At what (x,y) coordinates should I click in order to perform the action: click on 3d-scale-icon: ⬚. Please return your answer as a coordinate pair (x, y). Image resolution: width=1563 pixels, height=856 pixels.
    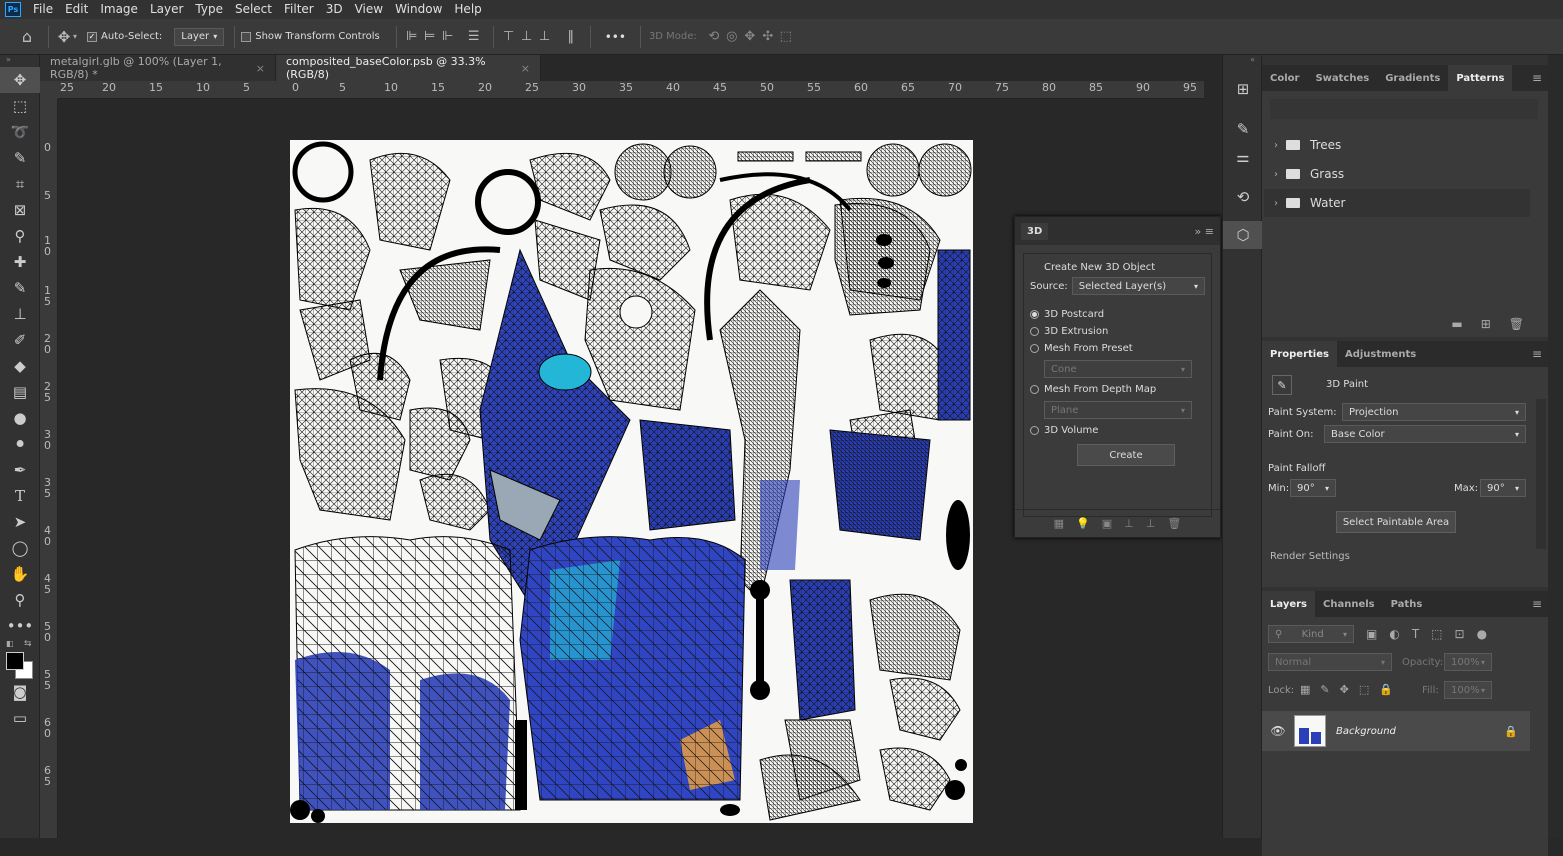
    Looking at the image, I should click on (786, 37).